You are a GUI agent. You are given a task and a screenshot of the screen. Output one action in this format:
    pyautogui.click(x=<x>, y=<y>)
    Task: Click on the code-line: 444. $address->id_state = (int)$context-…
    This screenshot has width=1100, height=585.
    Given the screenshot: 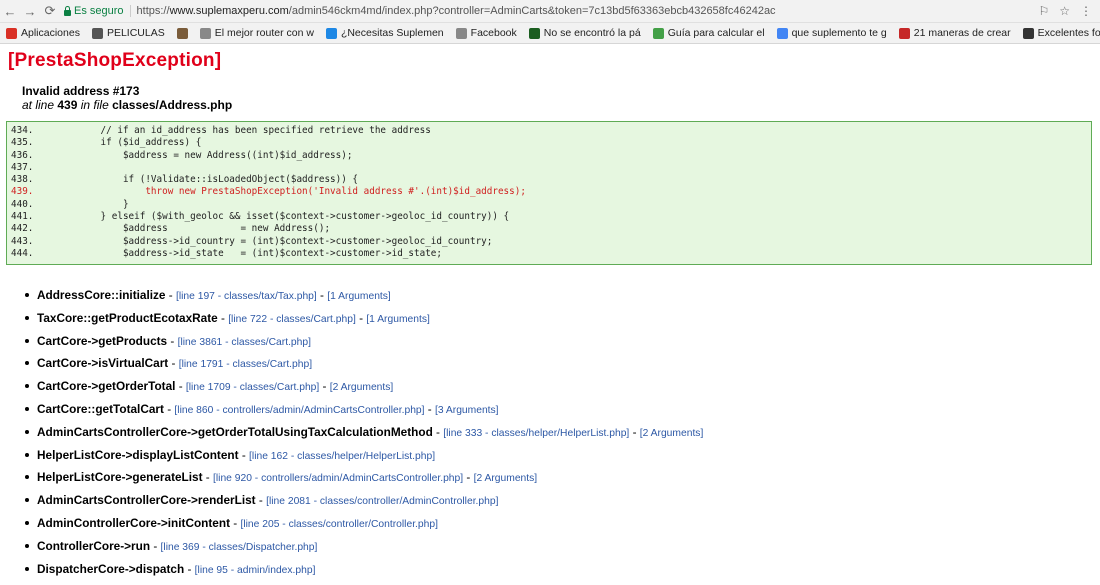 What is the action you would take?
    pyautogui.click(x=226, y=253)
    